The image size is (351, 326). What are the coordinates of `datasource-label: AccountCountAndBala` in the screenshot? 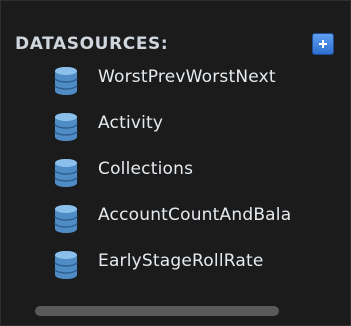 It's located at (195, 215).